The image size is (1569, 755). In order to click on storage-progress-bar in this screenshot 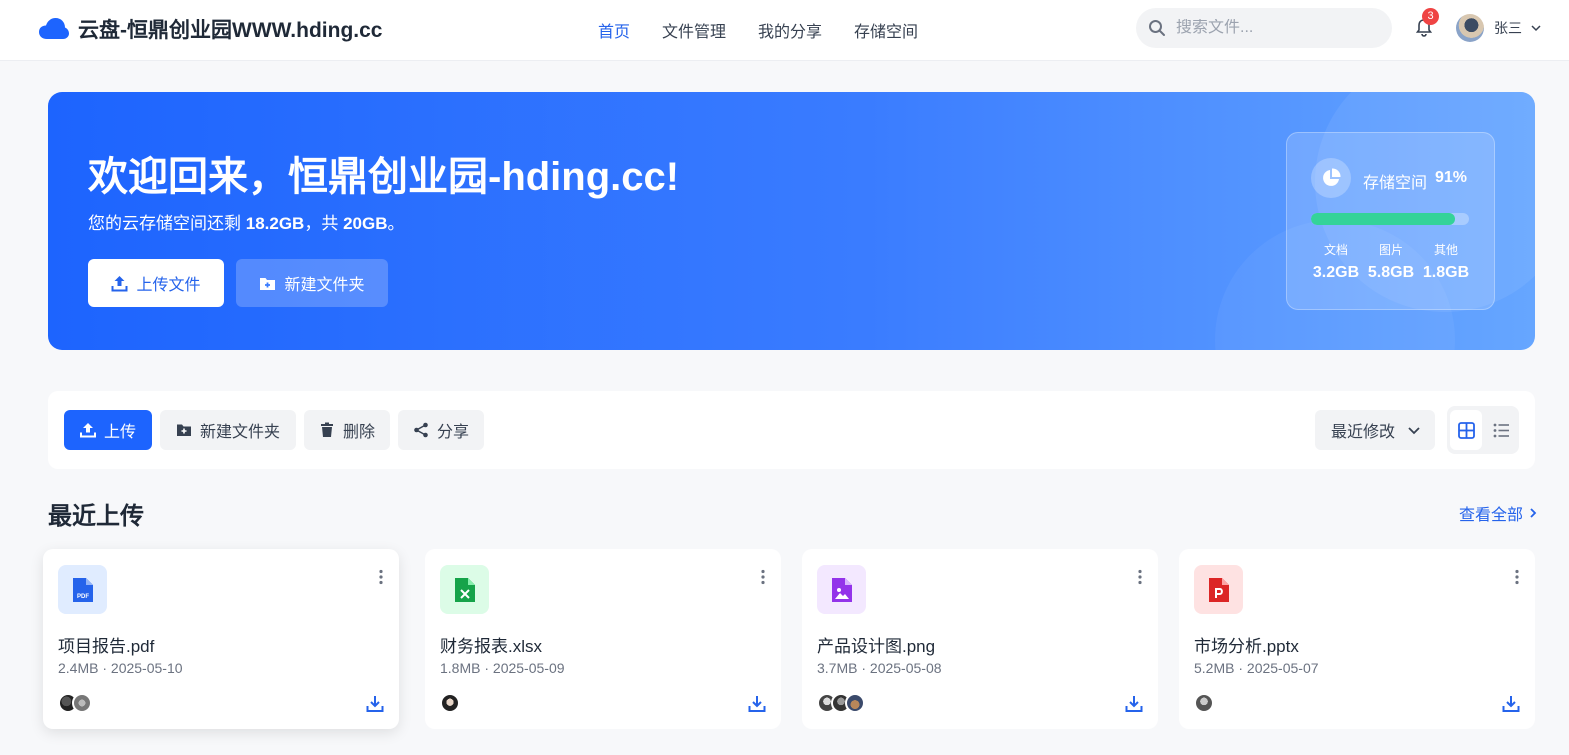, I will do `click(1390, 219)`.